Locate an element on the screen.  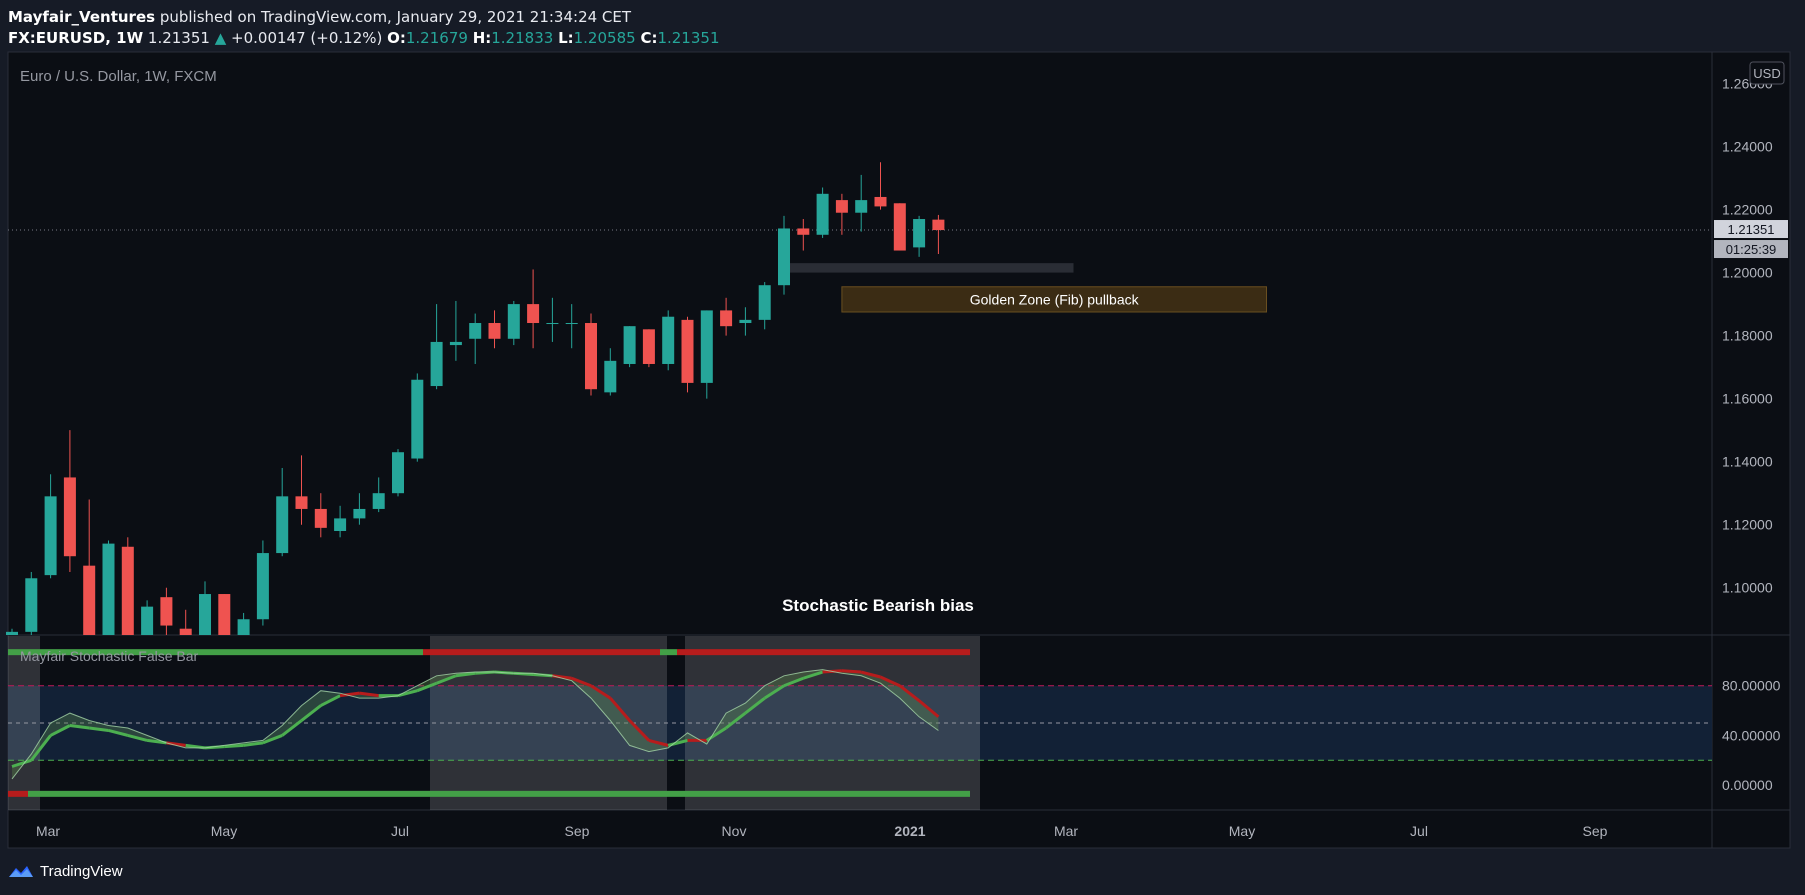
chart-title: Euro / U.S. Dollar, 1W, FXCM is located at coordinates (118, 76).